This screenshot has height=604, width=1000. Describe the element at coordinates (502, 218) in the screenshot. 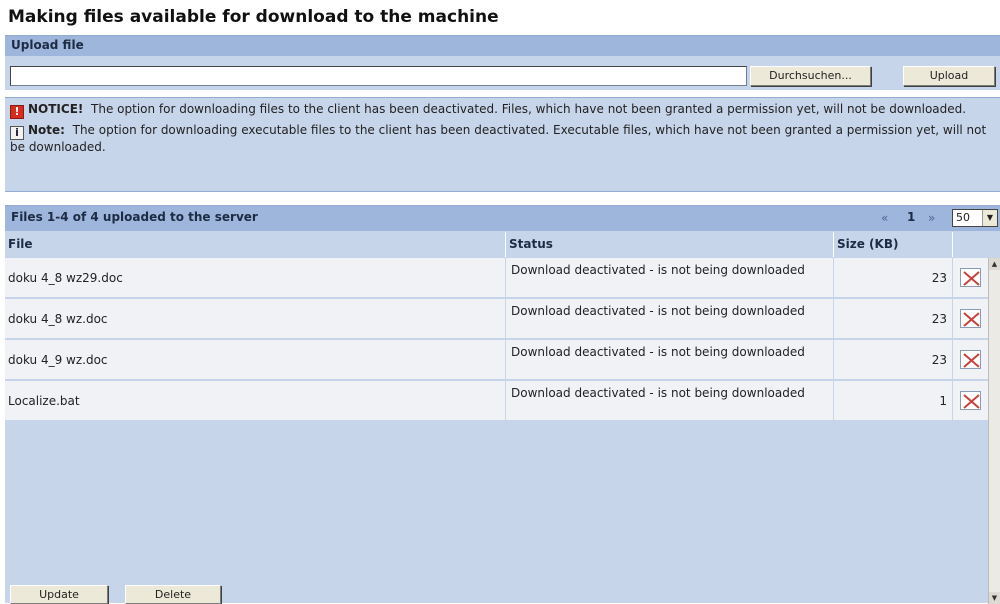

I see `files-header: Files 1-4 of 4 uploaded to the server` at that location.